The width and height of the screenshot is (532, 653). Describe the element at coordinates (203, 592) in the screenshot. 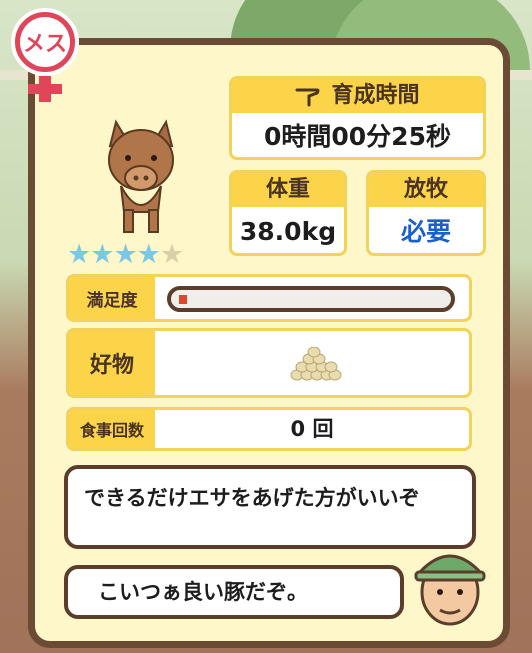

I see `comment-text: こいつぁ良い豚だぞ。` at that location.